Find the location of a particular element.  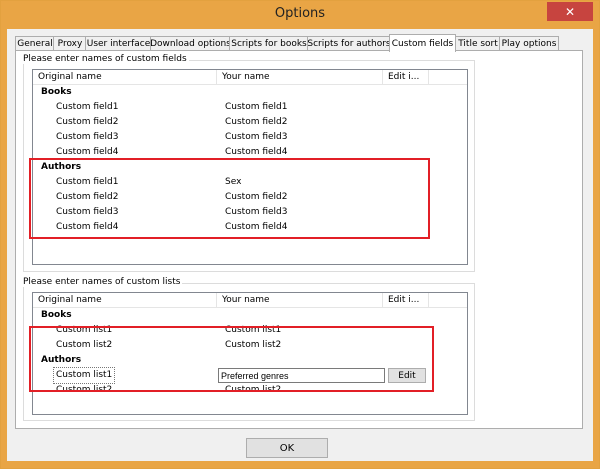

table-row: Custom list1 Custom list1 is located at coordinates (250, 330).